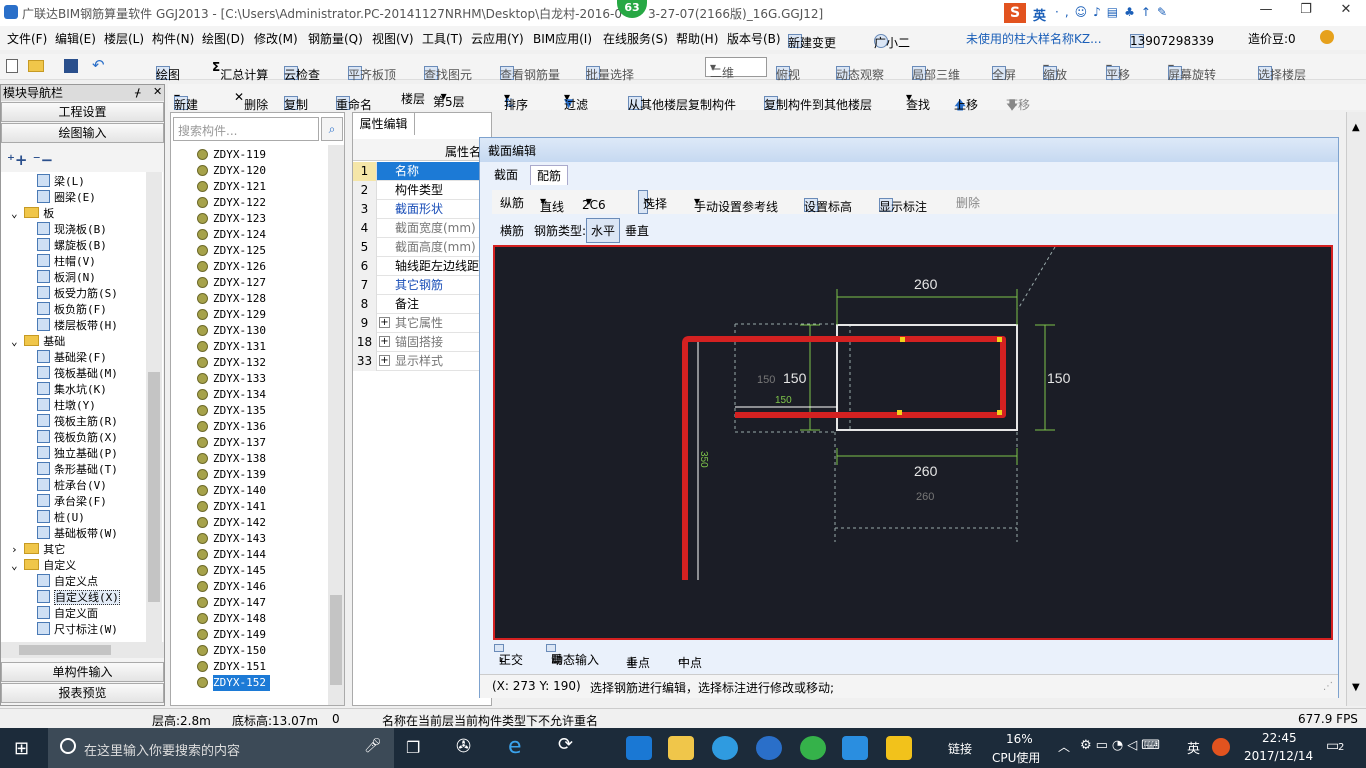 The width and height of the screenshot is (1366, 768). Describe the element at coordinates (12, 66) in the screenshot. I see `new-file-icon` at that location.